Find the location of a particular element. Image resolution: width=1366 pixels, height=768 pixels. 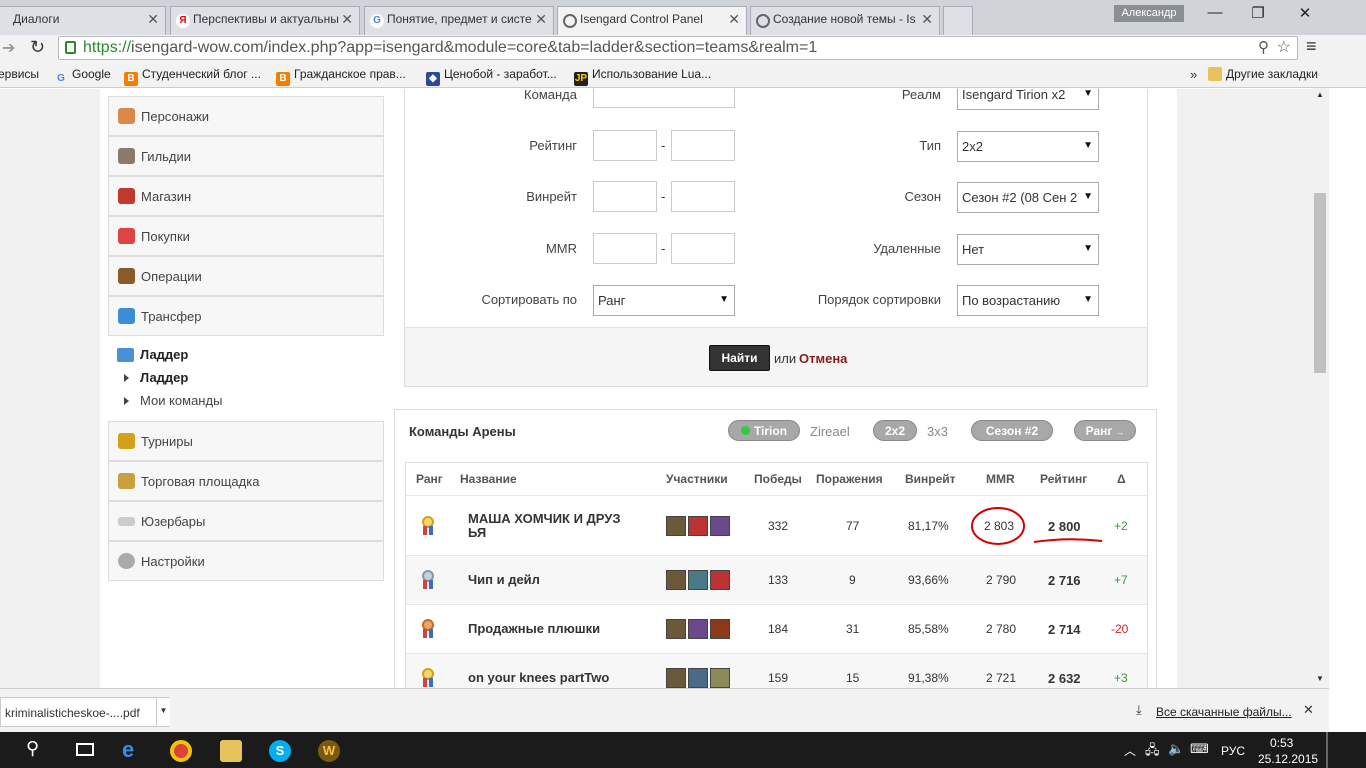

col-winrate: Винрейт is located at coordinates (930, 479).